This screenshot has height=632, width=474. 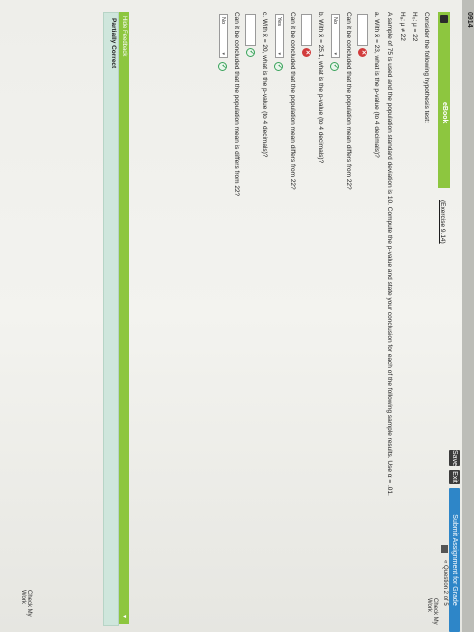 What do you see at coordinates (279, 21) in the screenshot?
I see `part-b-conclusion-value: Yes` at bounding box center [279, 21].